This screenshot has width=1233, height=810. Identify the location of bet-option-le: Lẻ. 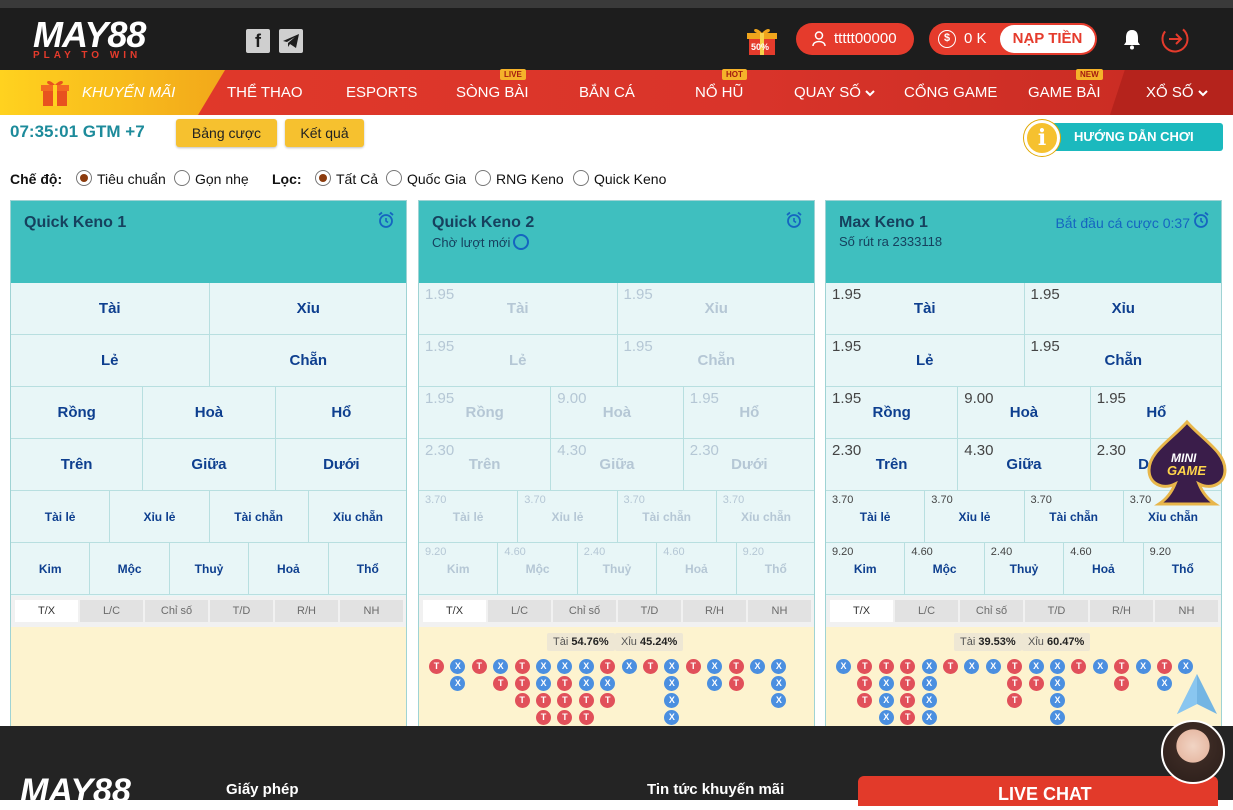
(110, 361).